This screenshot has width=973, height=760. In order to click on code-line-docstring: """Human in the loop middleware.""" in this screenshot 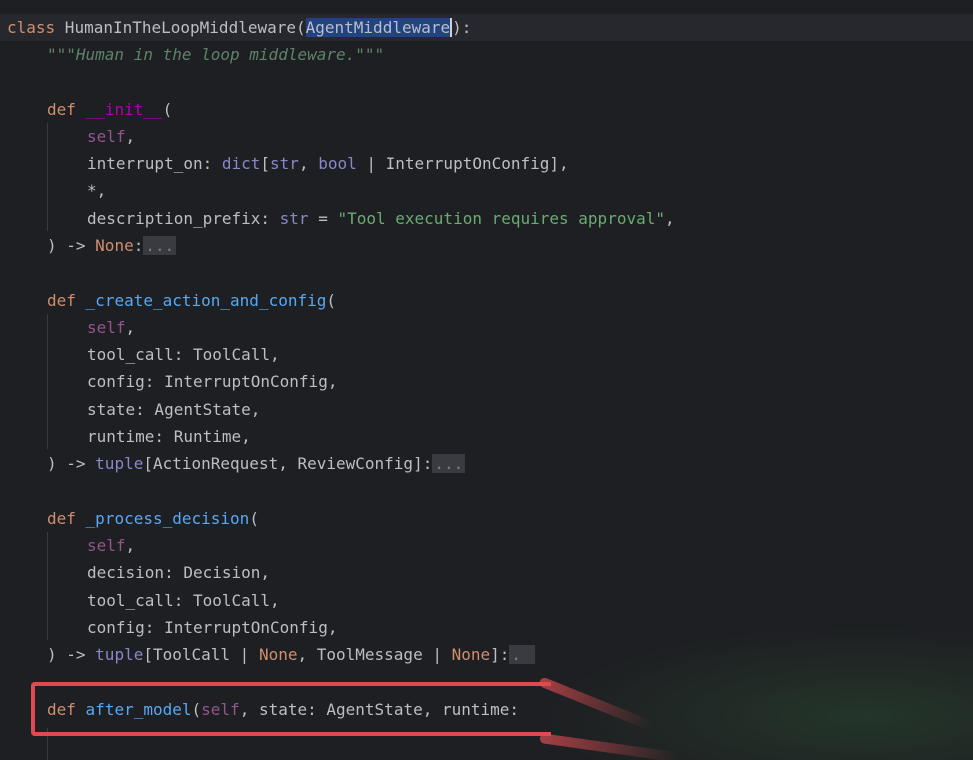, I will do `click(215, 54)`.